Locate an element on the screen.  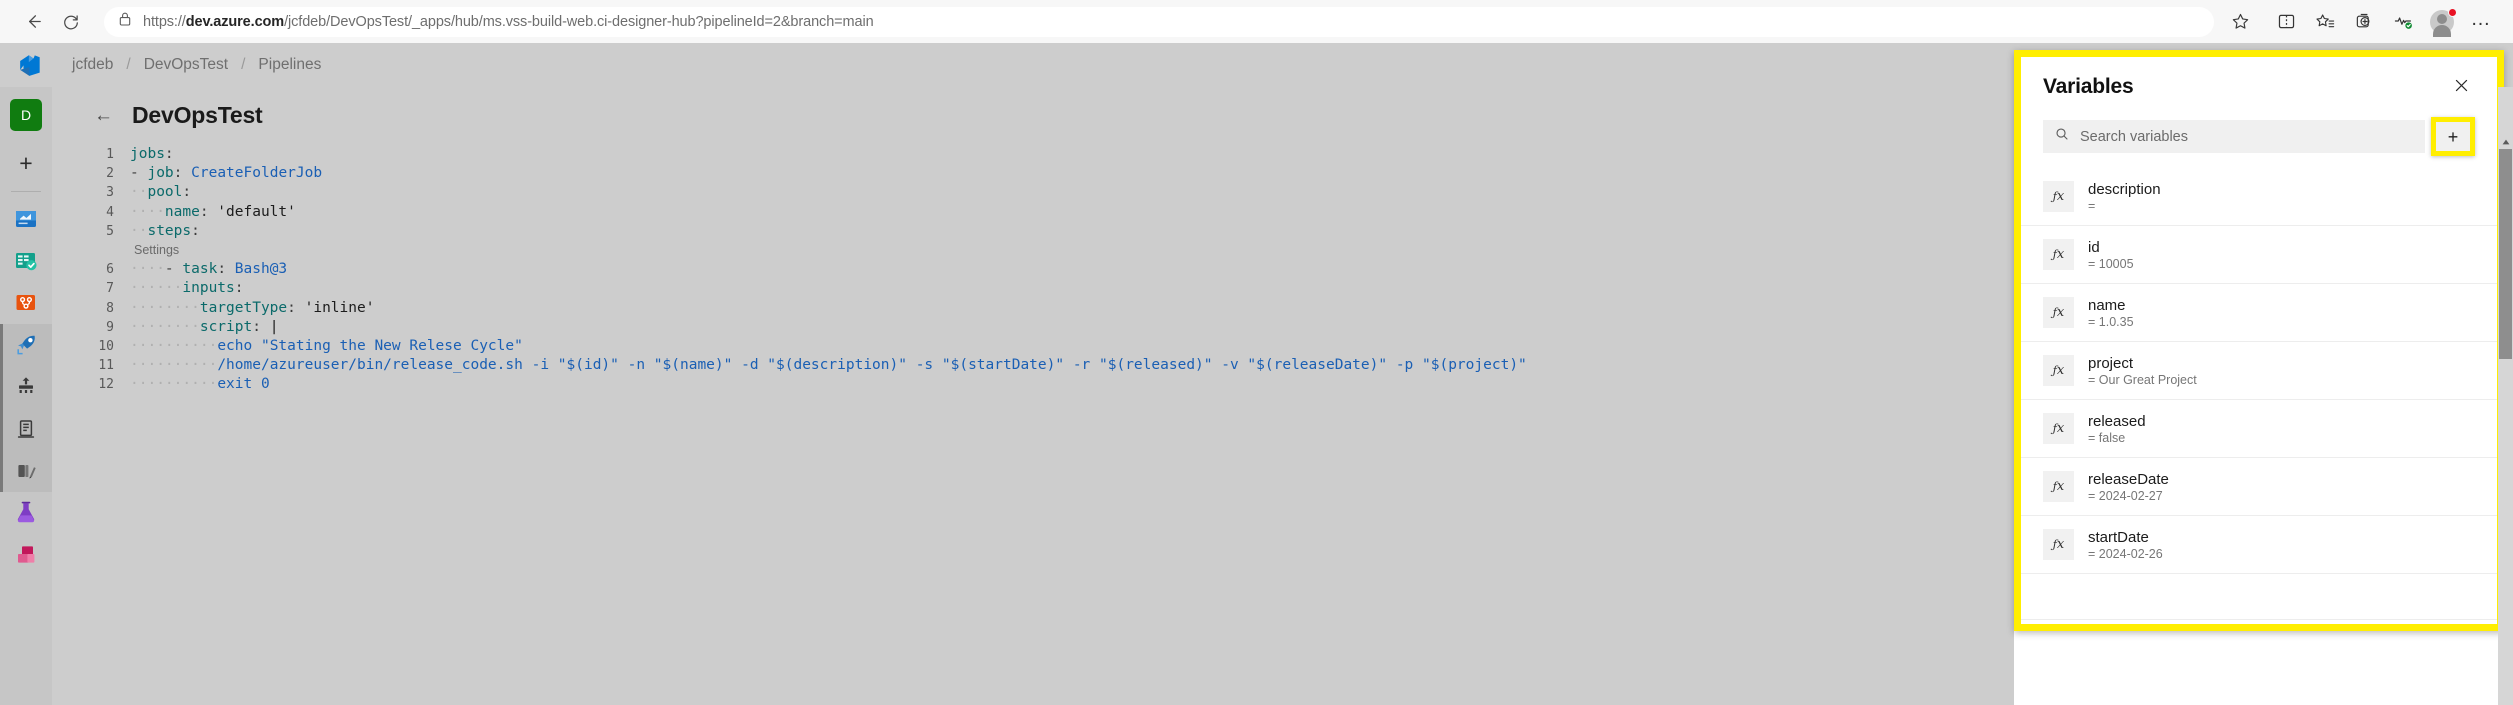
split-screen-icon is located at coordinates (2286, 22).